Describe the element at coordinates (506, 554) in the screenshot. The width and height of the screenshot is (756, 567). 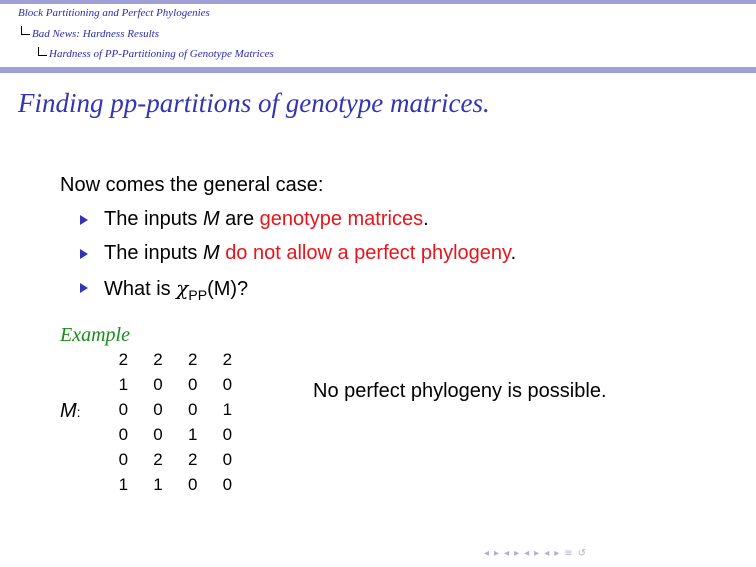
I see `subsection-prev-icon: ◂` at that location.